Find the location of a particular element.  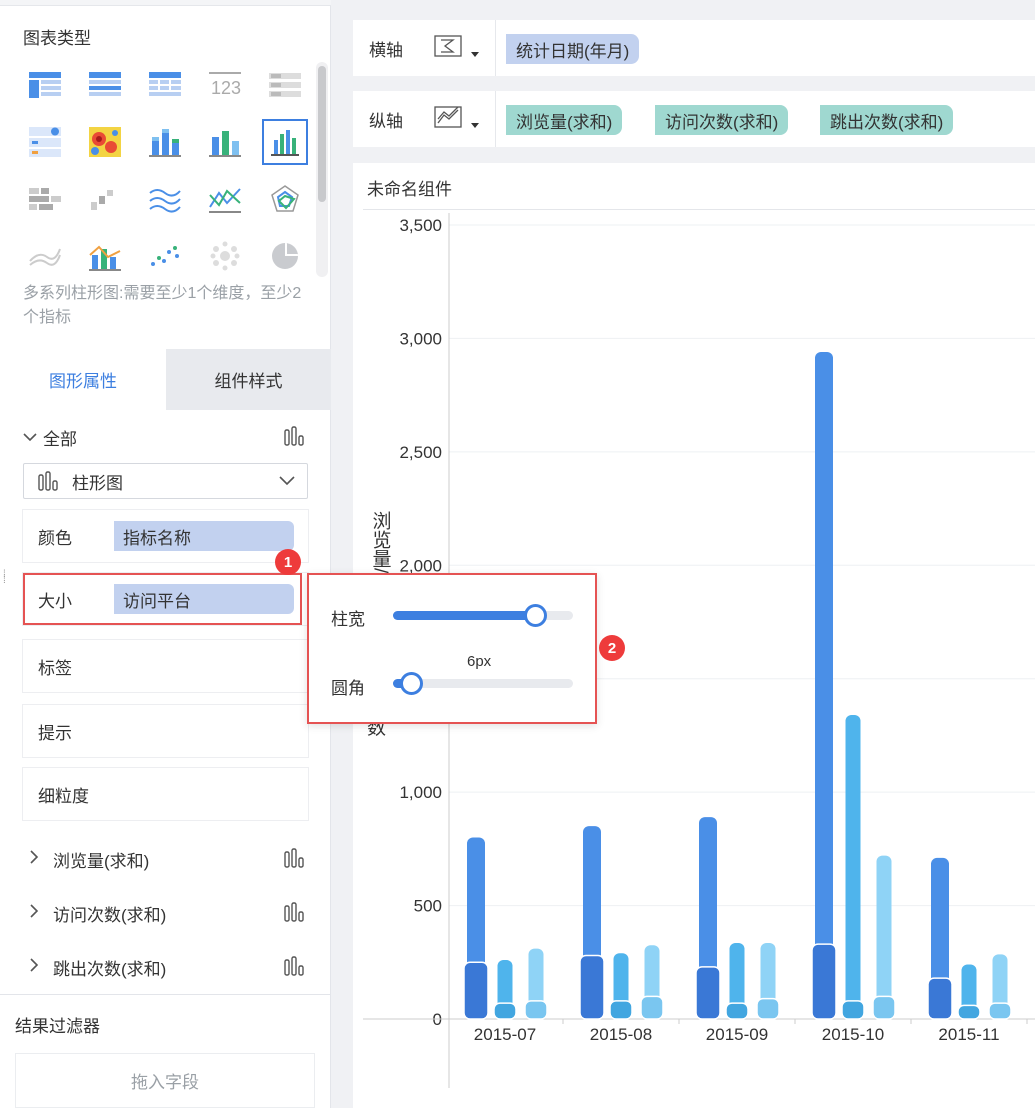

bar-width-slider is located at coordinates (483, 615).